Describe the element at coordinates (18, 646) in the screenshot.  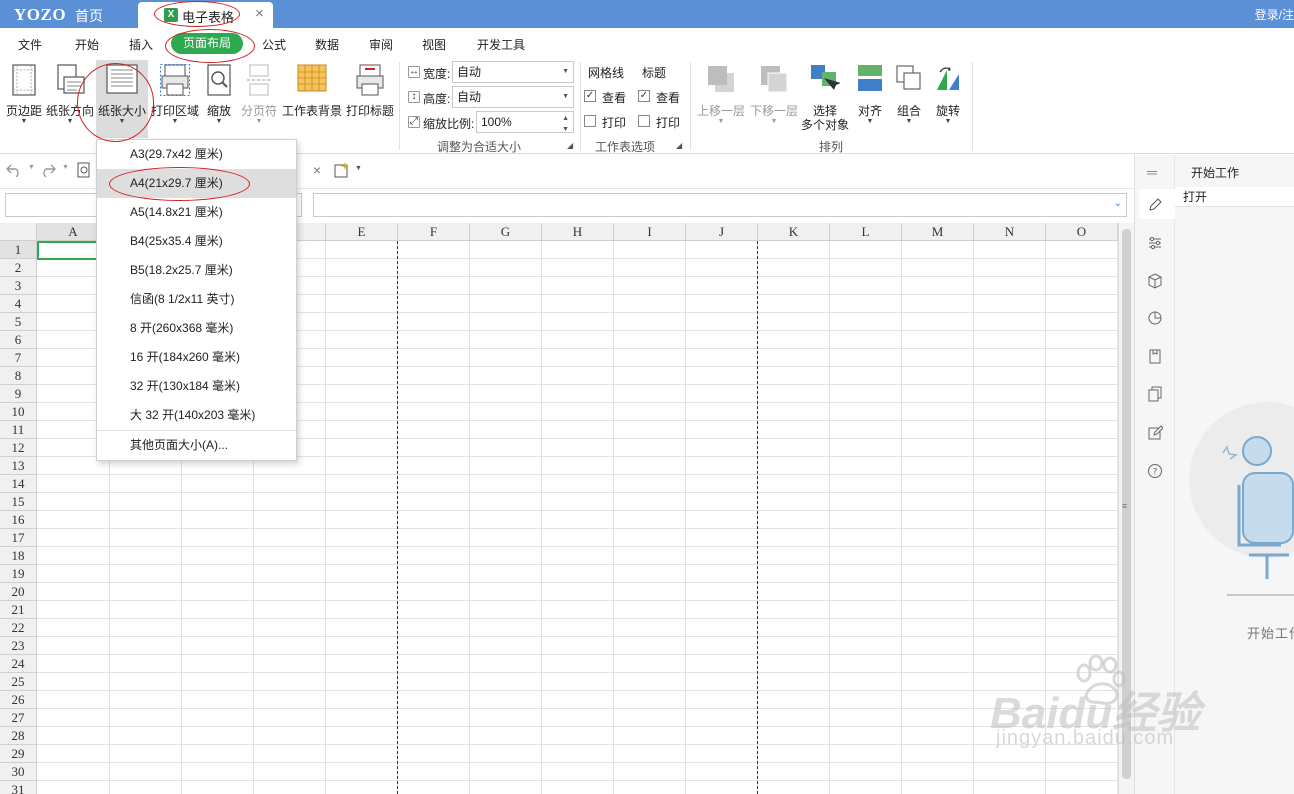
I see `row-header: 23` at that location.